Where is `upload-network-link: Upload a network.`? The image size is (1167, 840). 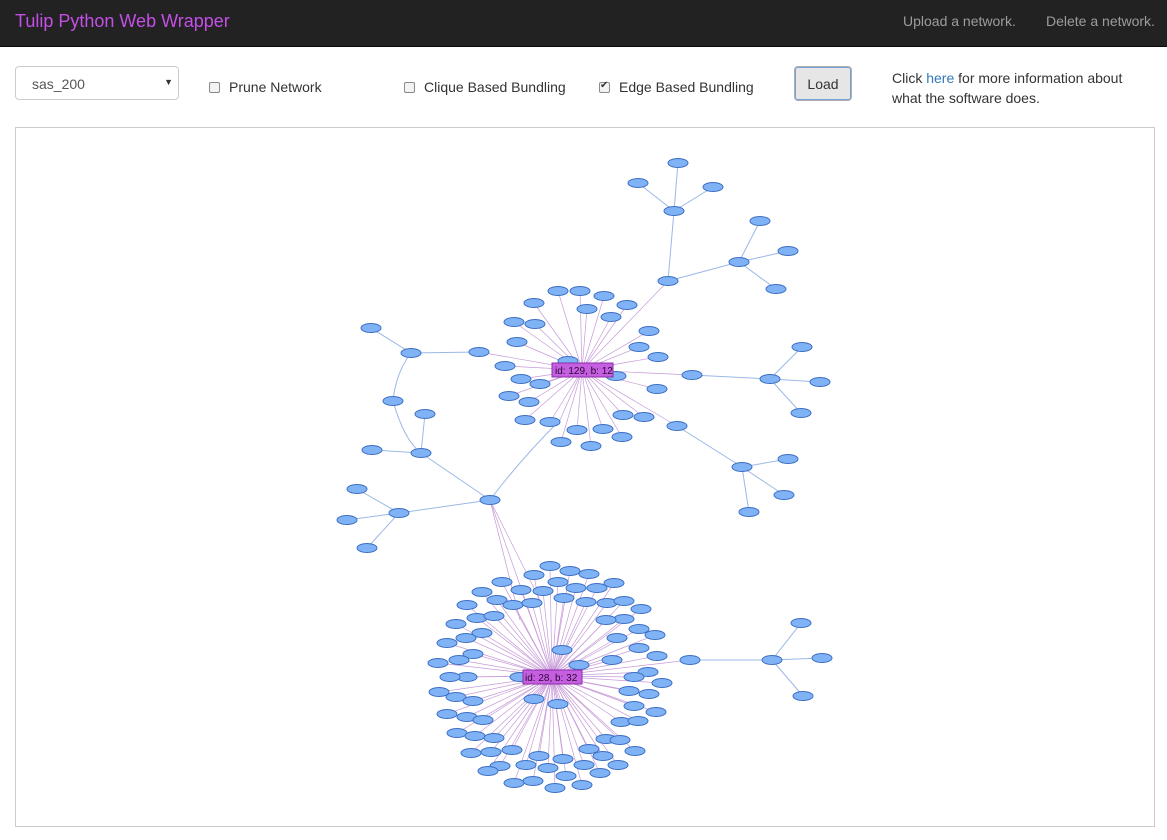 upload-network-link: Upload a network. is located at coordinates (959, 21).